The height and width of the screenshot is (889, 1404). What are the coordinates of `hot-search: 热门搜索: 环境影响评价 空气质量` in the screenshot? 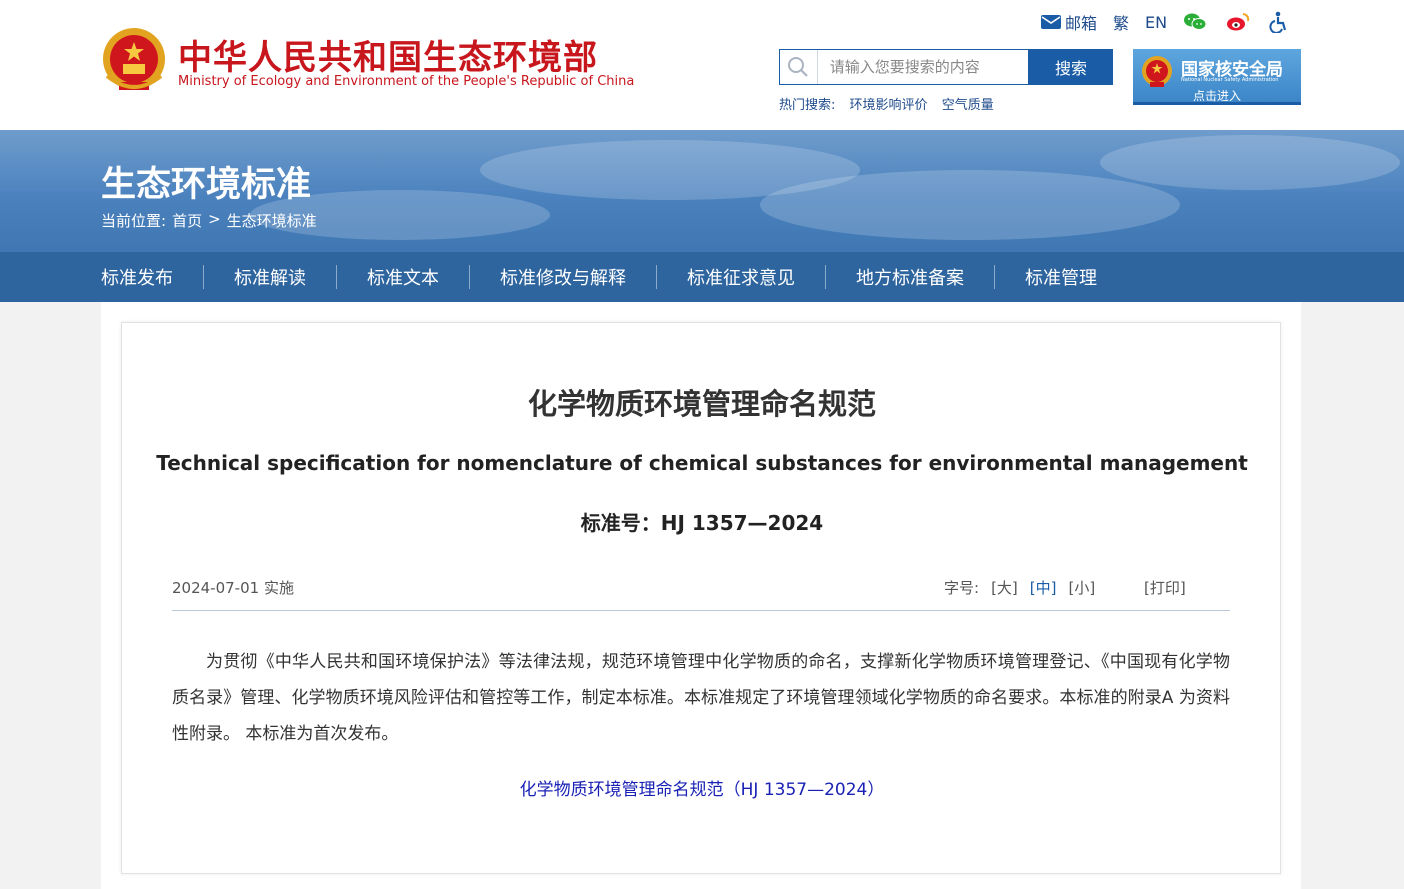 It's located at (891, 103).